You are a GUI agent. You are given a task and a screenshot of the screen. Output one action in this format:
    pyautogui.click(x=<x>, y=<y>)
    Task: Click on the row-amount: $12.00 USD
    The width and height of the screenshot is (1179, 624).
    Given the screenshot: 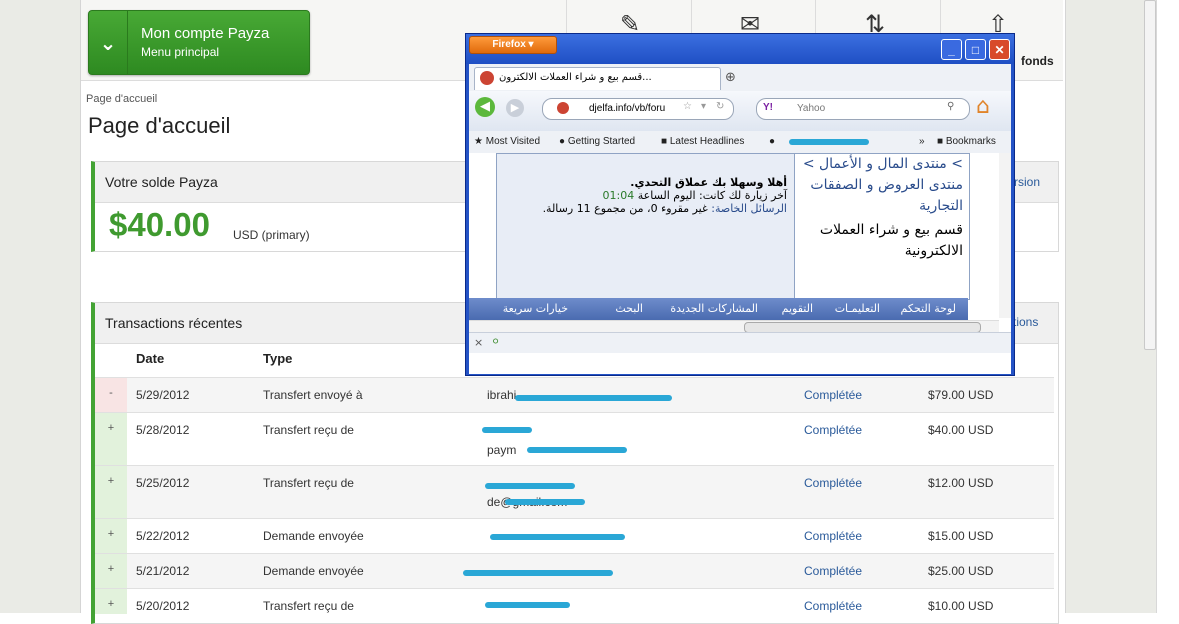 What is the action you would take?
    pyautogui.click(x=961, y=483)
    